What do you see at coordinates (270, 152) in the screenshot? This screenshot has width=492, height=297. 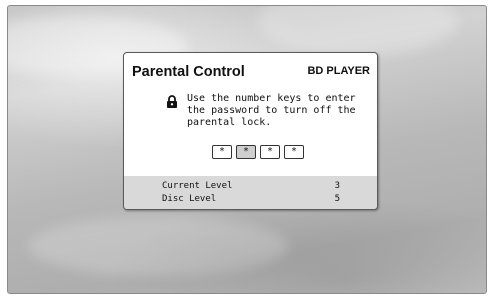 I see `password-digit-3: *` at bounding box center [270, 152].